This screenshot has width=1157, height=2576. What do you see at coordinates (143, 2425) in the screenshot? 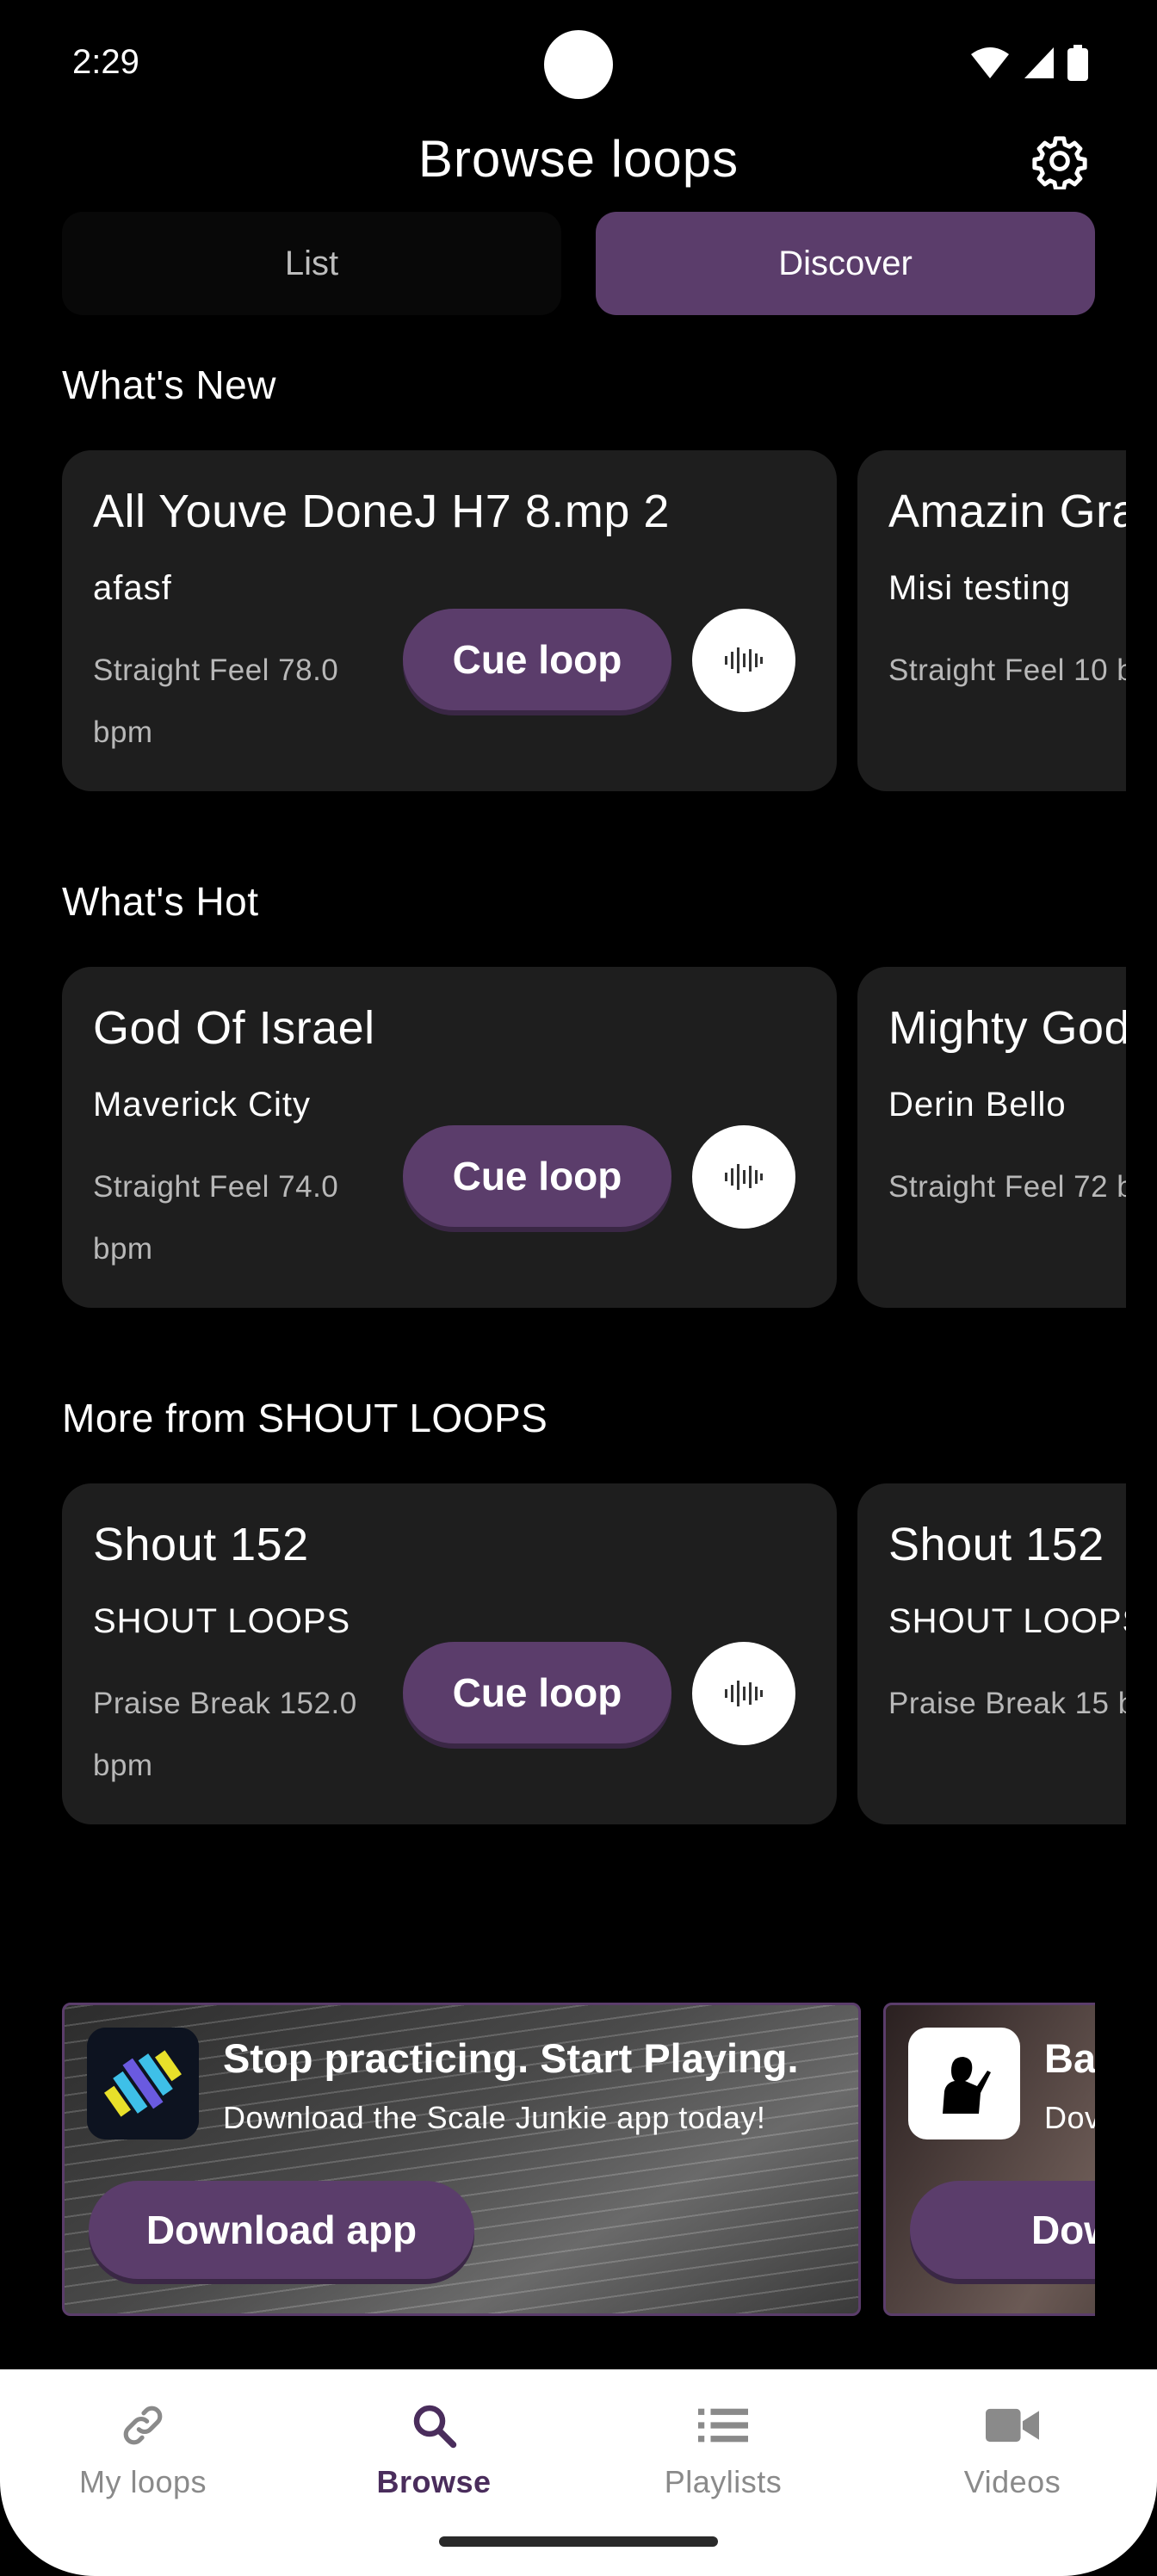
I see `link-icon` at bounding box center [143, 2425].